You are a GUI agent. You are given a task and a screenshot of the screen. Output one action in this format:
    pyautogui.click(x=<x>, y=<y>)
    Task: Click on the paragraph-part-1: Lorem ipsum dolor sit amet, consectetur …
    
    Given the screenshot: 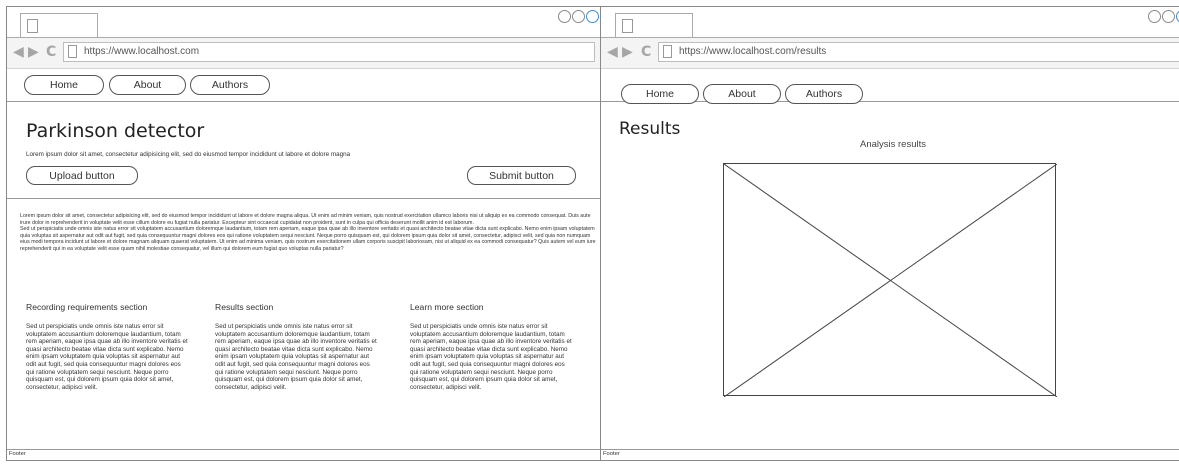 What is the action you would take?
    pyautogui.click(x=305, y=219)
    